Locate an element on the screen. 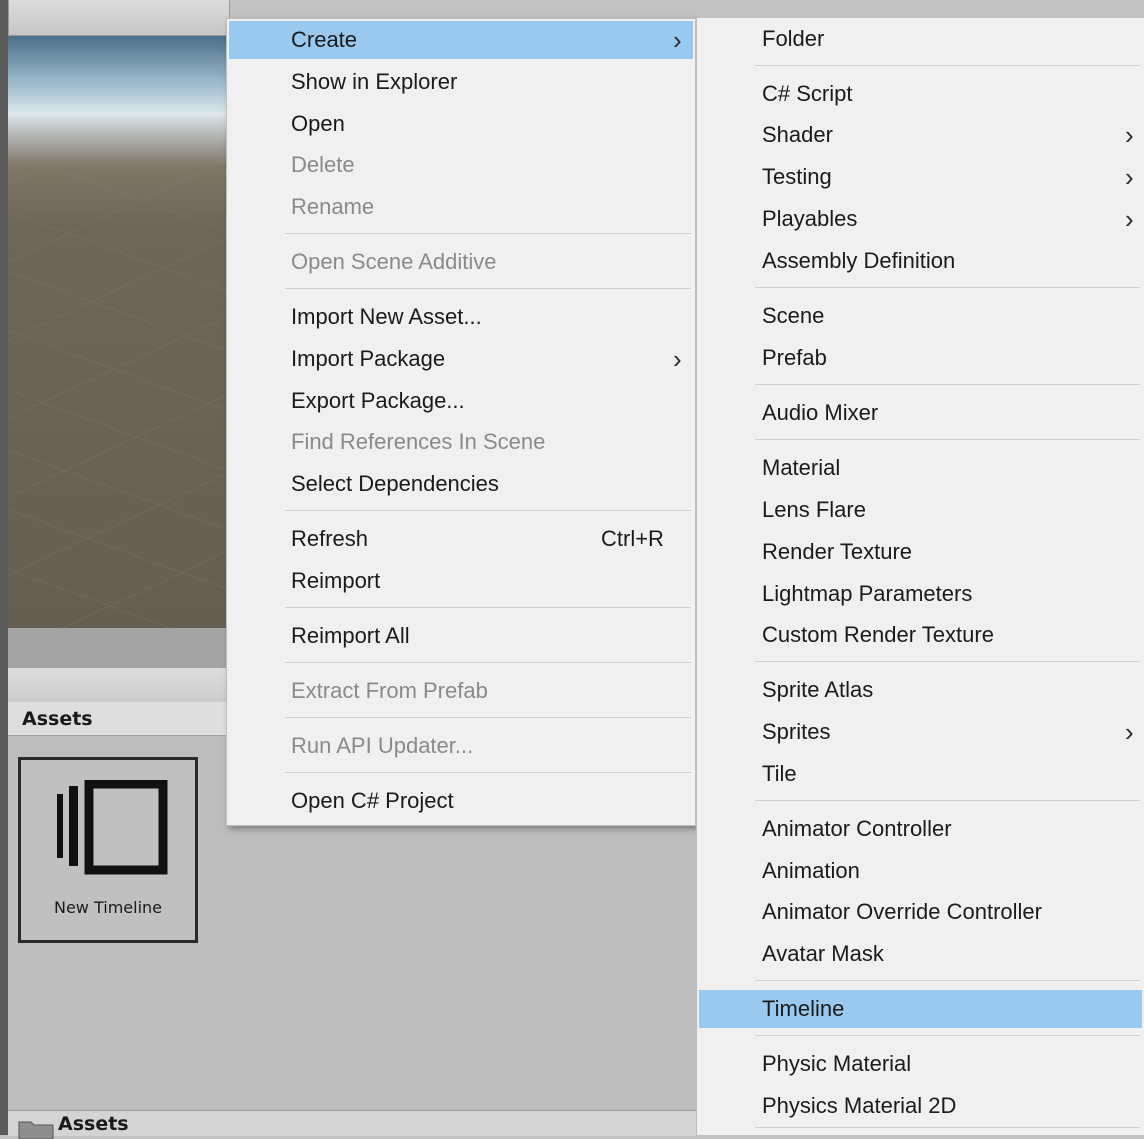 The image size is (1144, 1139). create-menu-item-physics-material-2d: Physics Material 2D is located at coordinates (920, 1106).